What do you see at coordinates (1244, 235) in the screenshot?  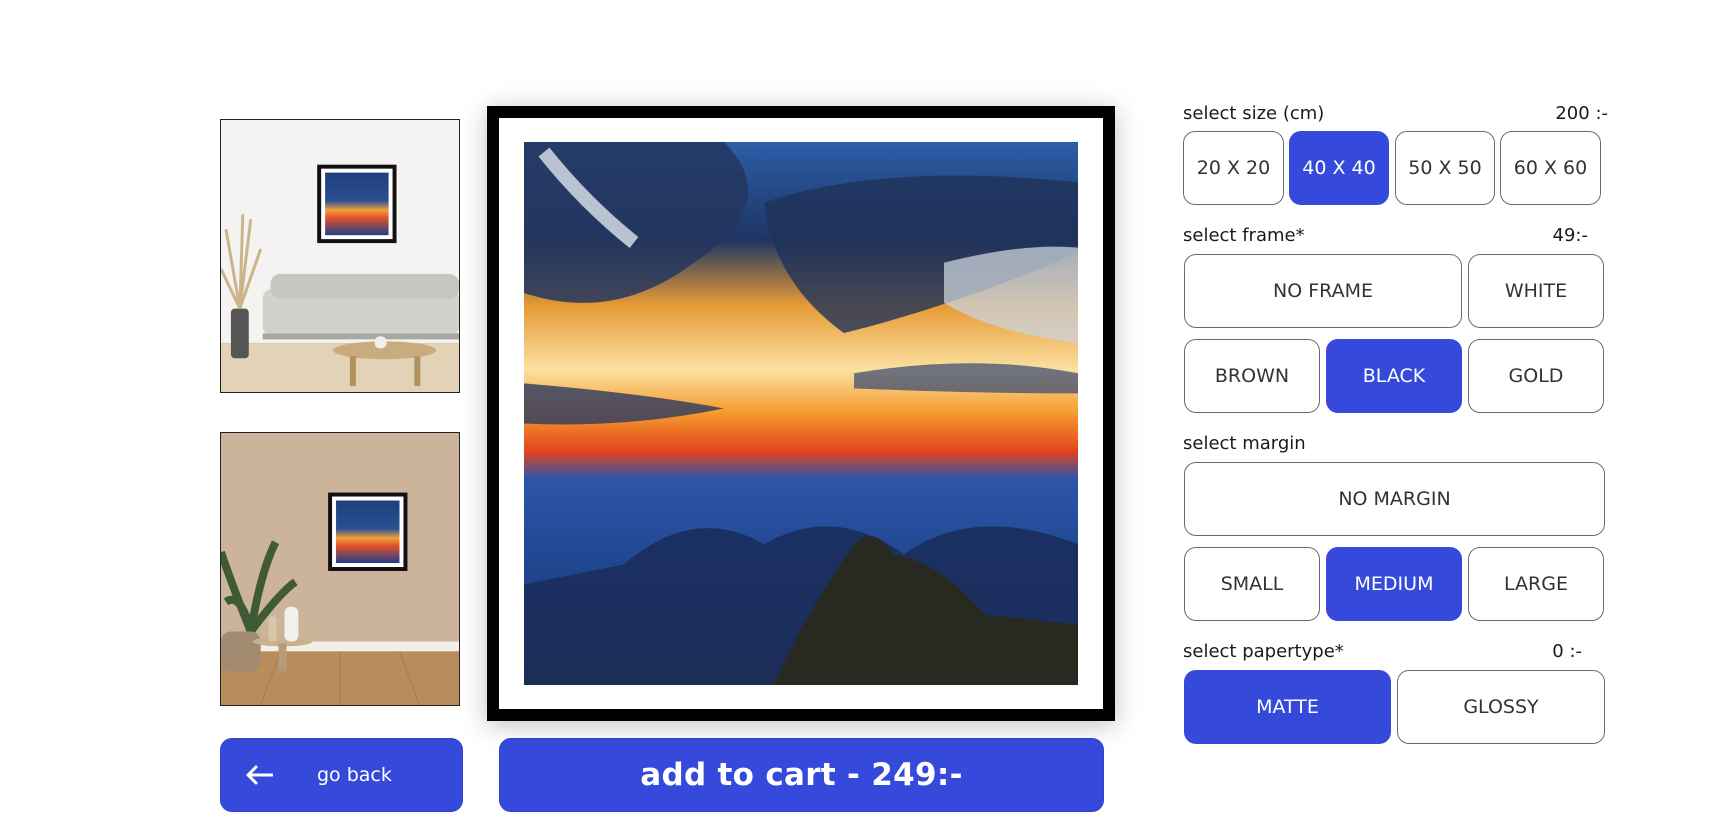 I see `frame-label: select frame*` at bounding box center [1244, 235].